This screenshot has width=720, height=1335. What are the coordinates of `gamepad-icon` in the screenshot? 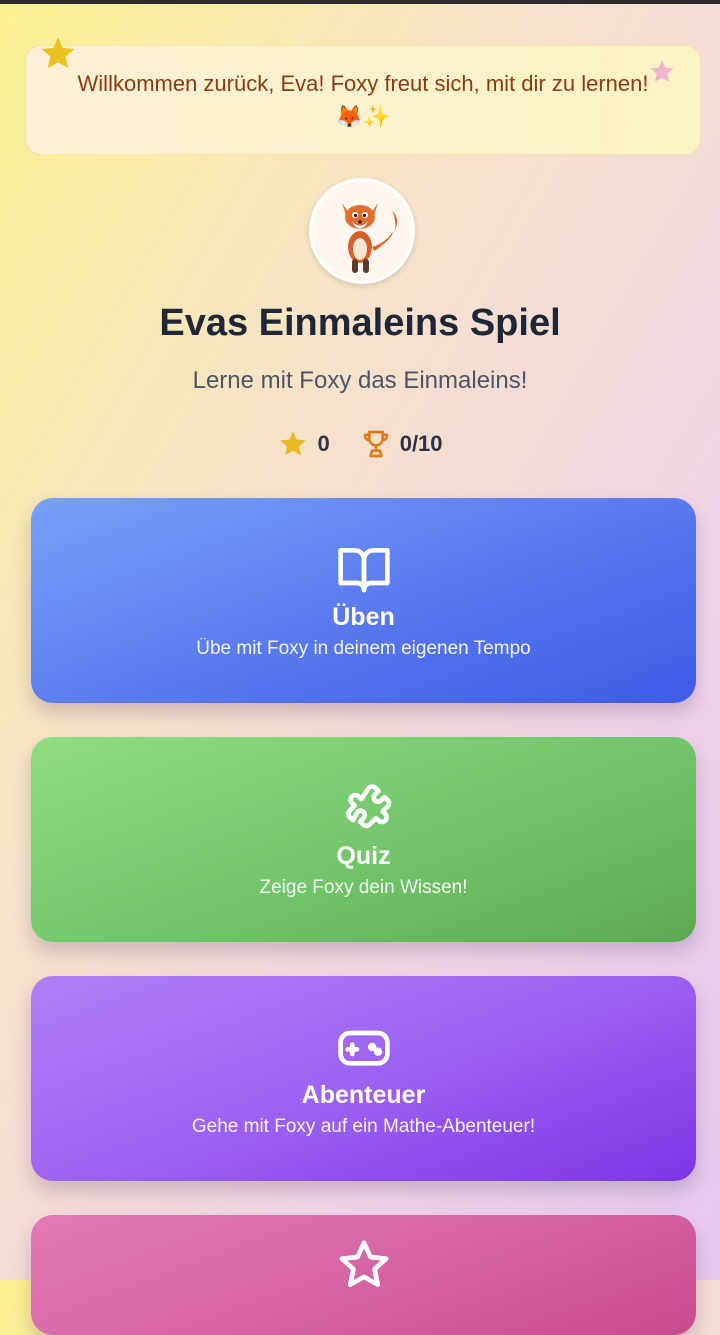 It's located at (363, 1048).